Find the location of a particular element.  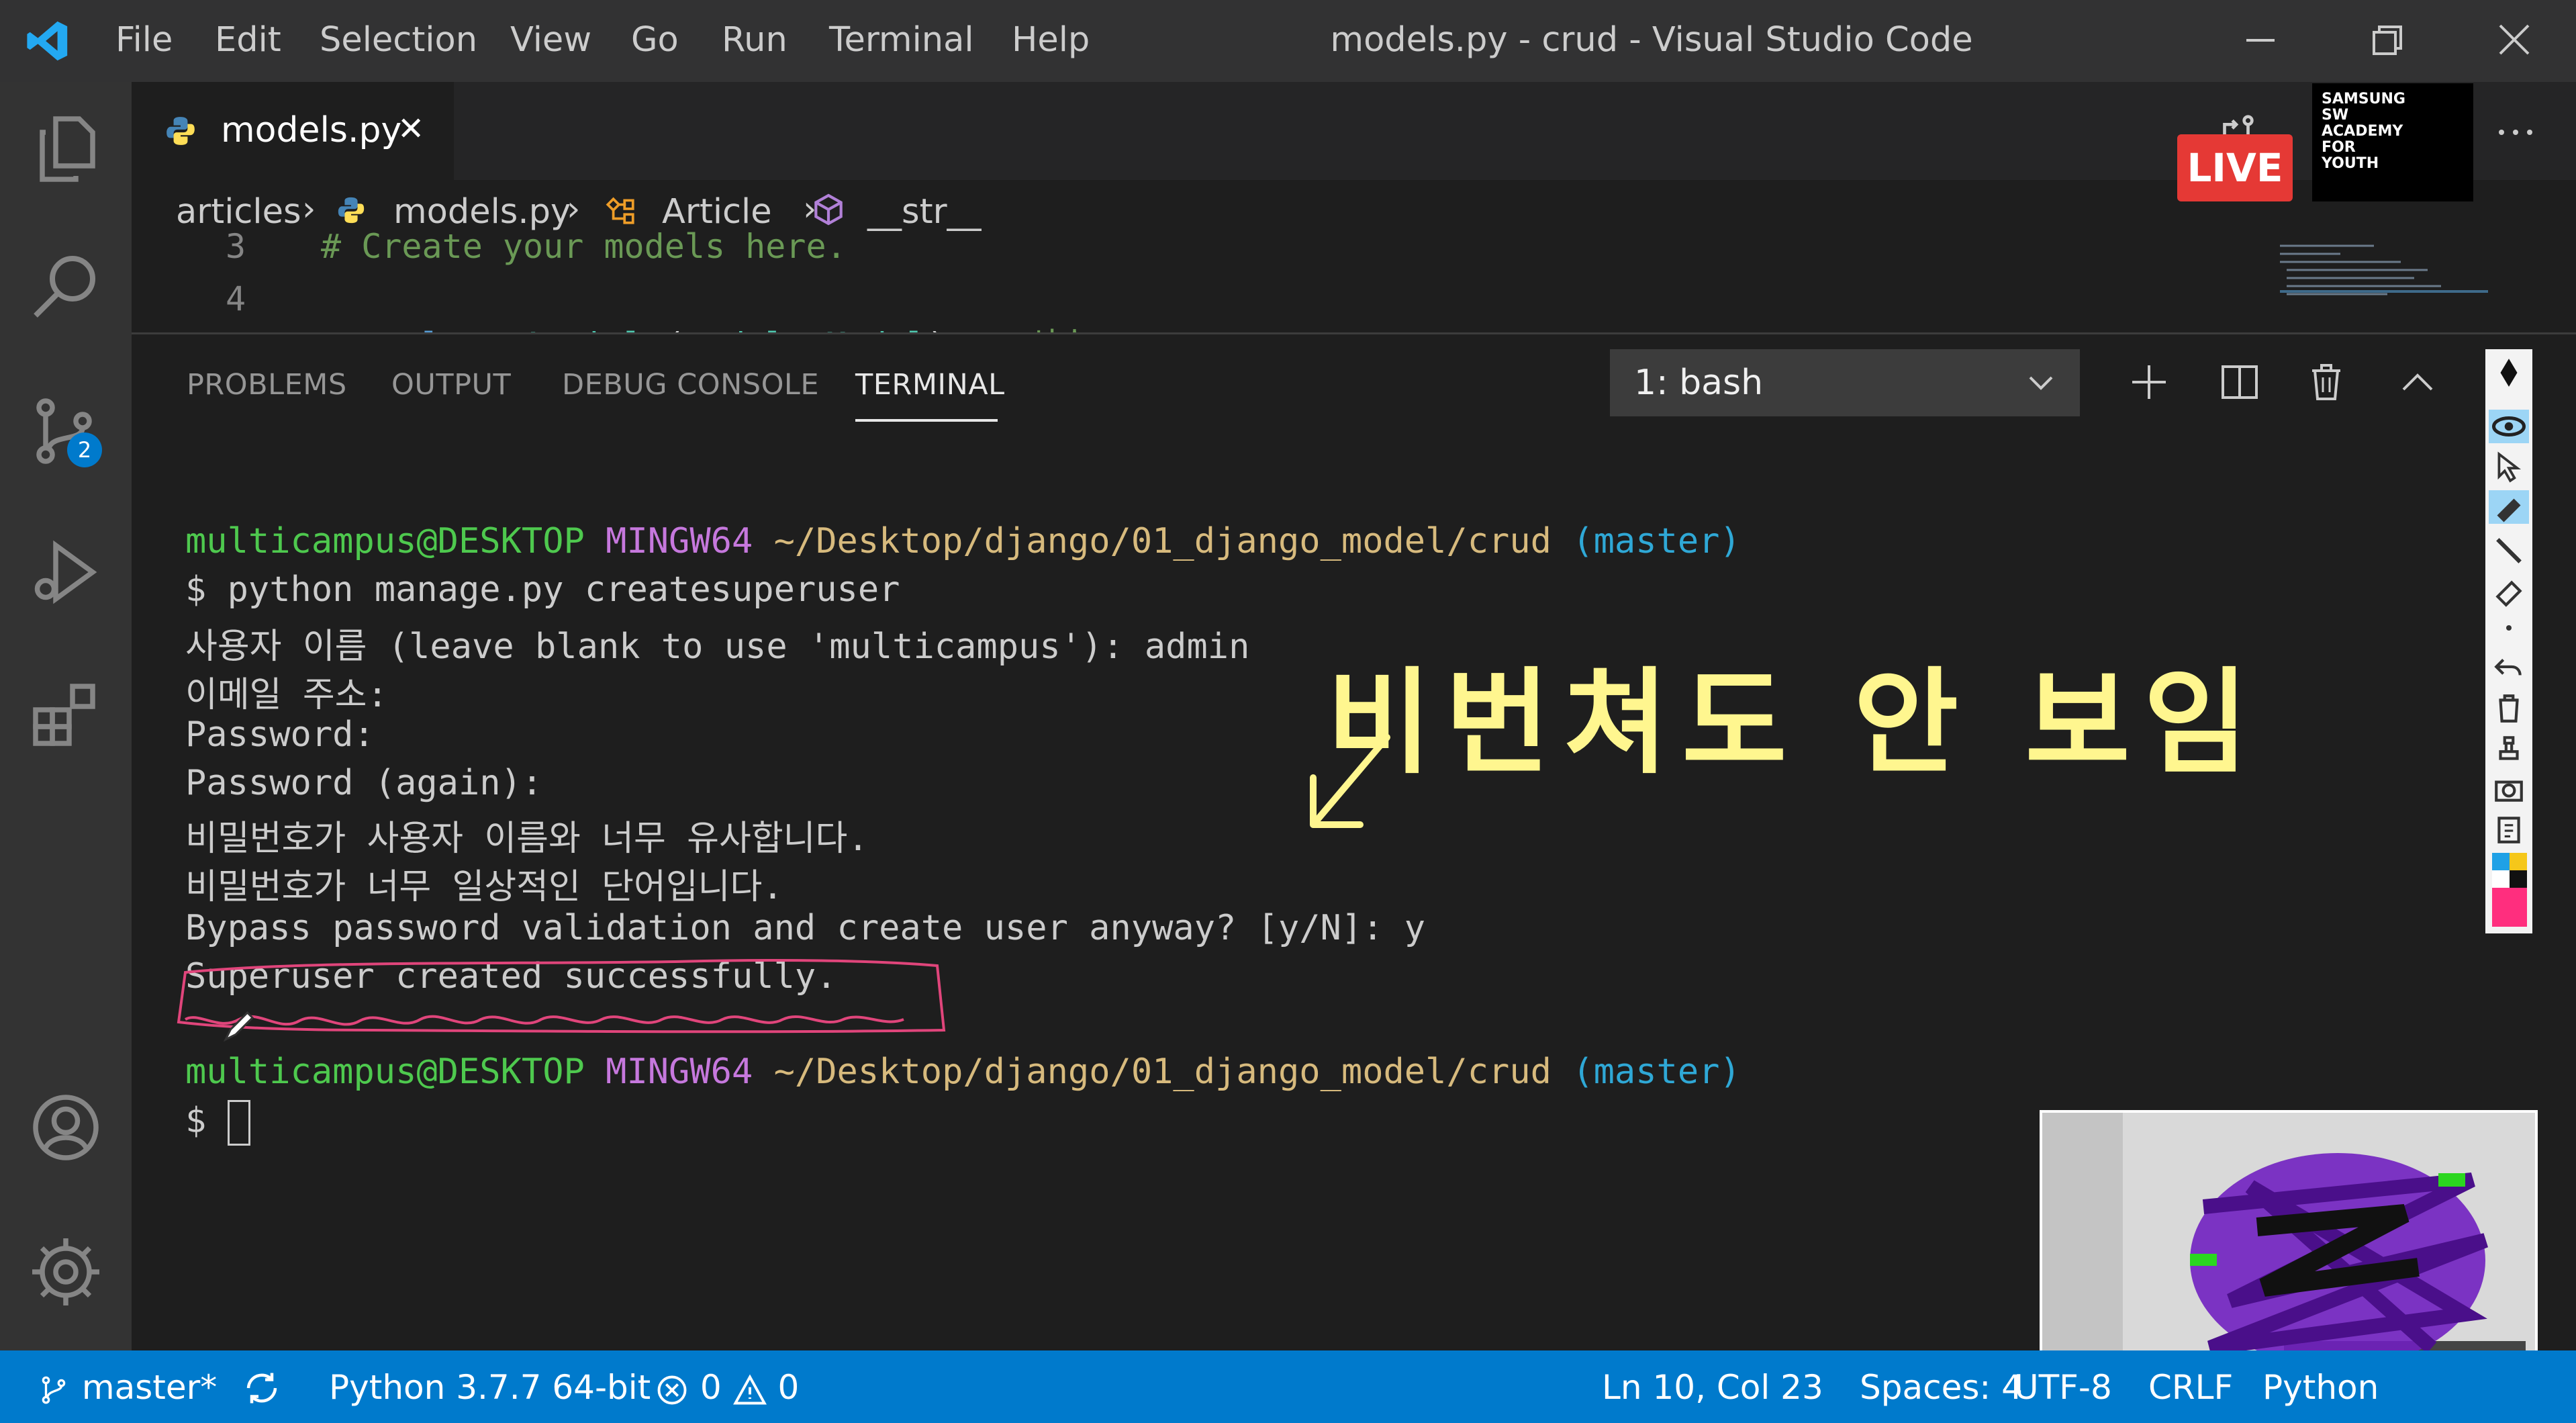

eraser-tool-icon is located at coordinates (2509, 591).